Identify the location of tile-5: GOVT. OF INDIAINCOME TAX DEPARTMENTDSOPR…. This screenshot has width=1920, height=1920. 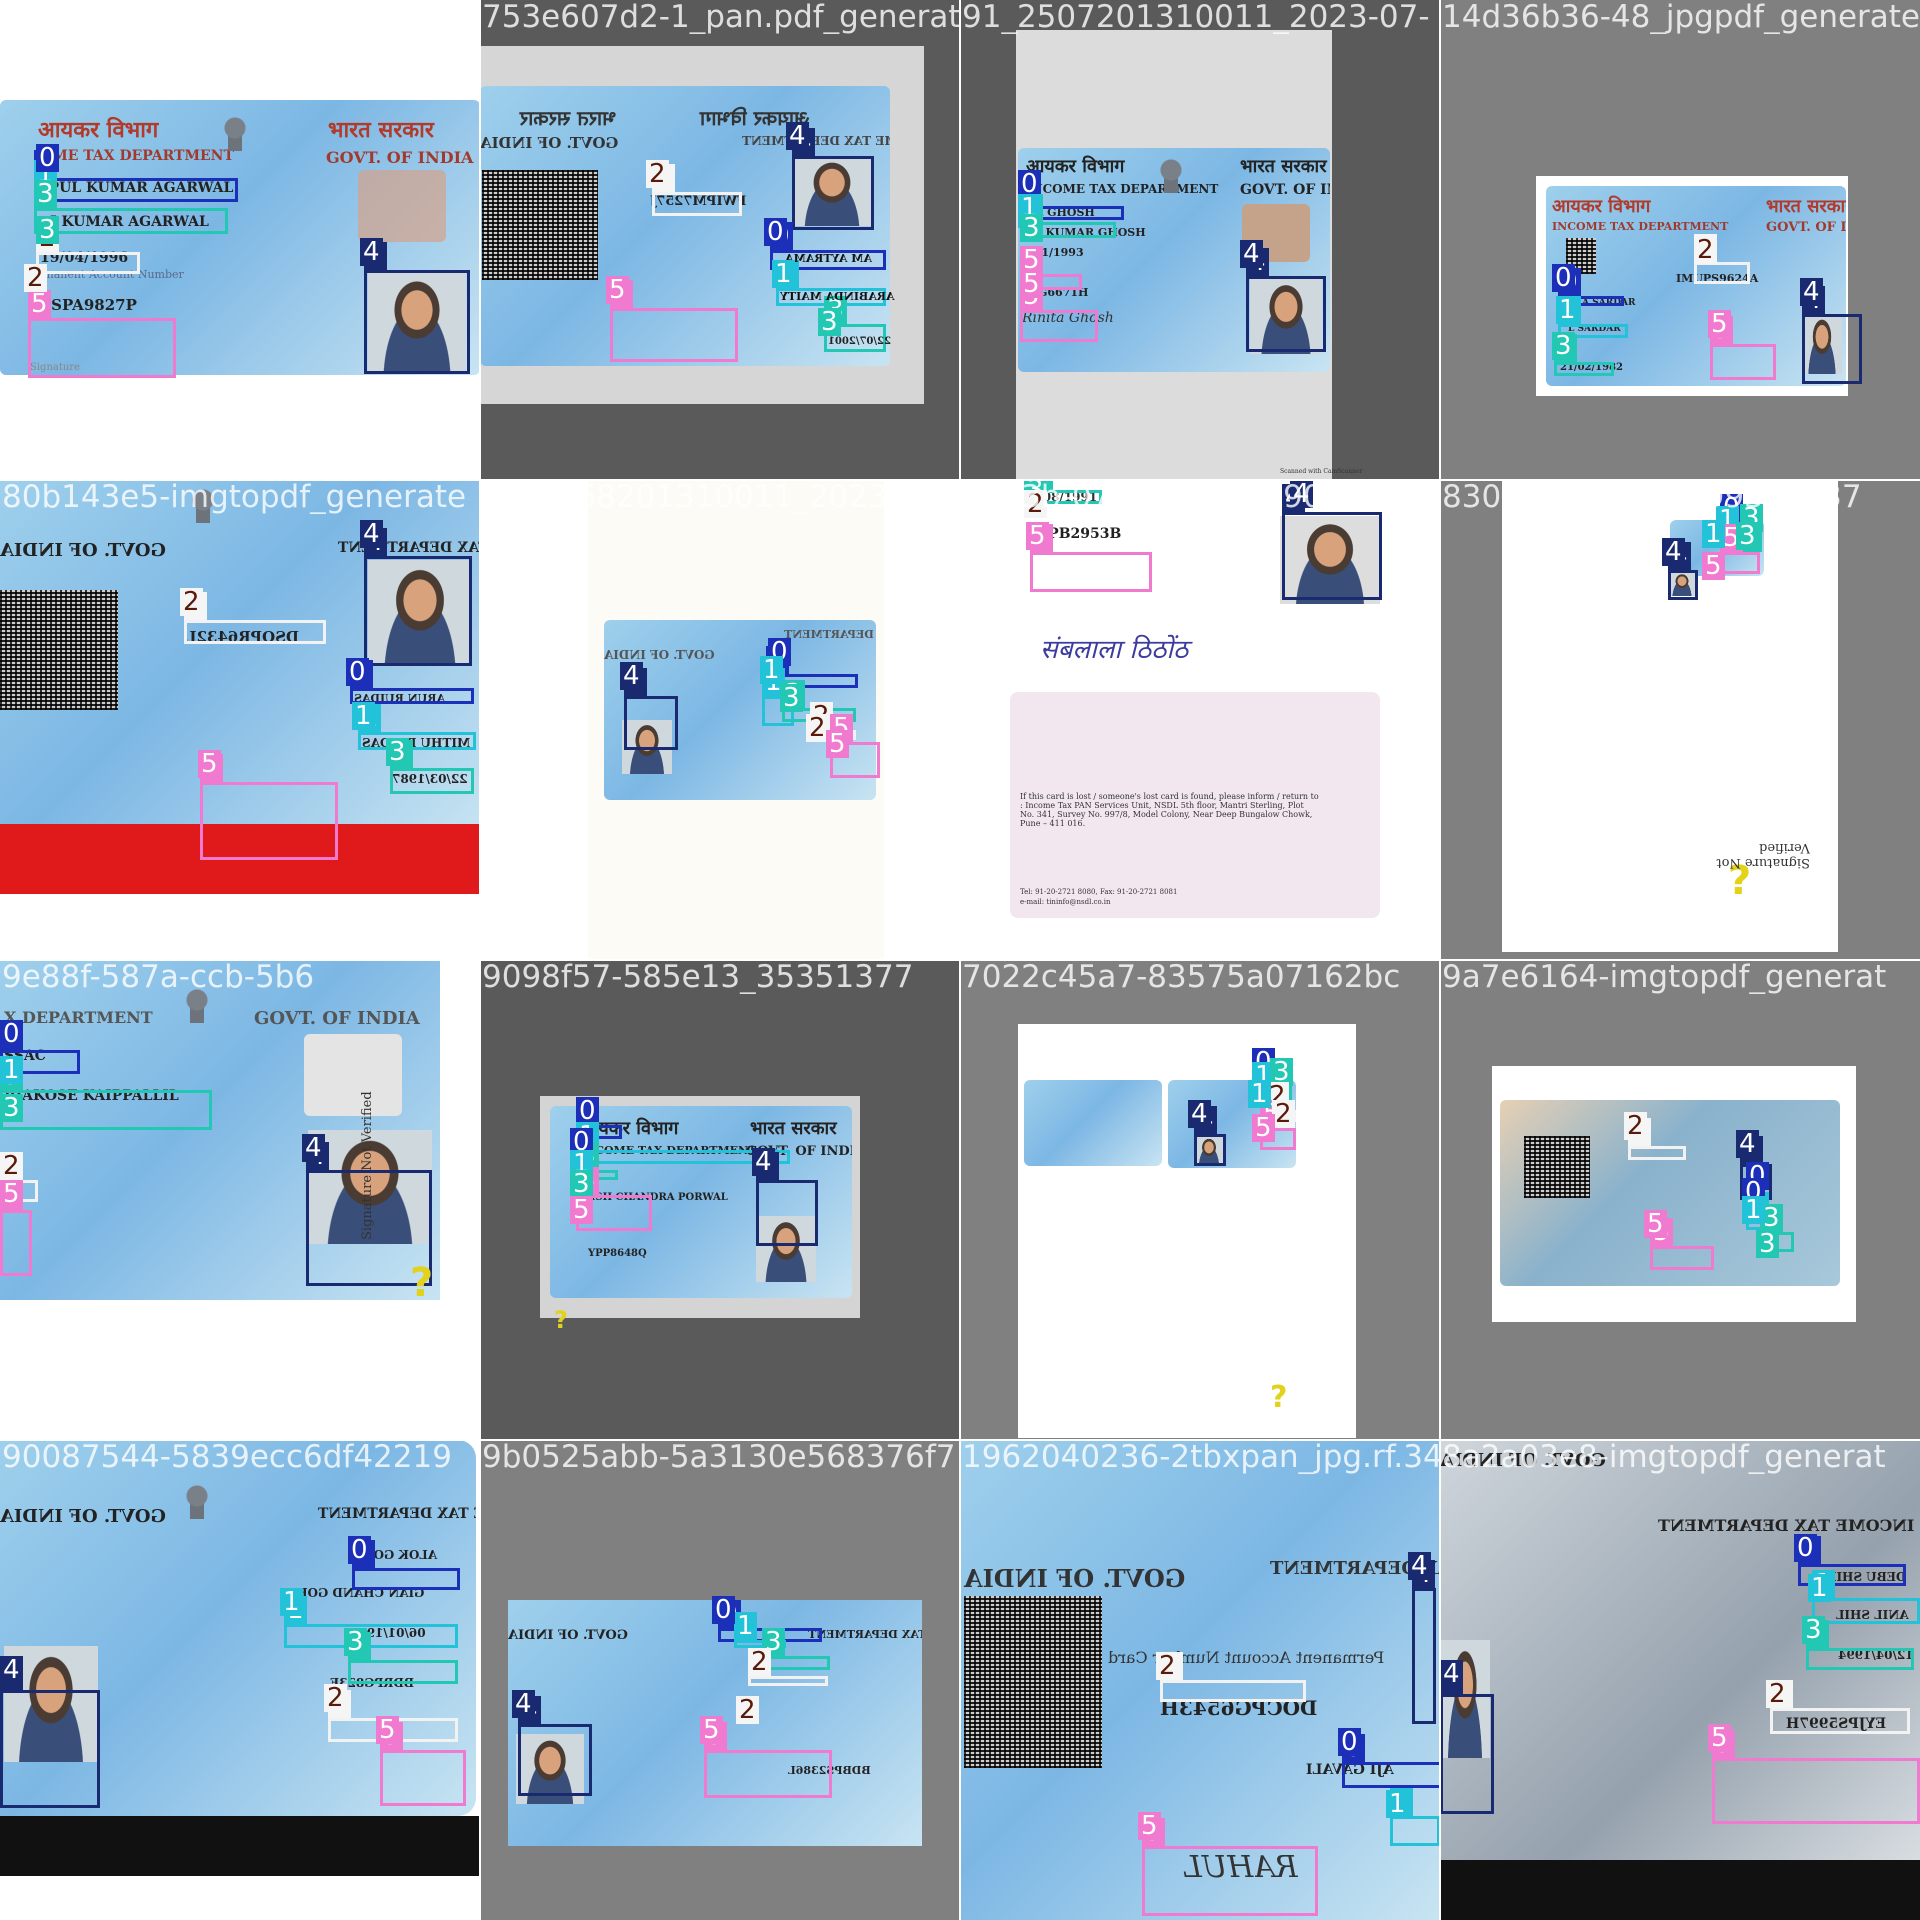
(240, 720).